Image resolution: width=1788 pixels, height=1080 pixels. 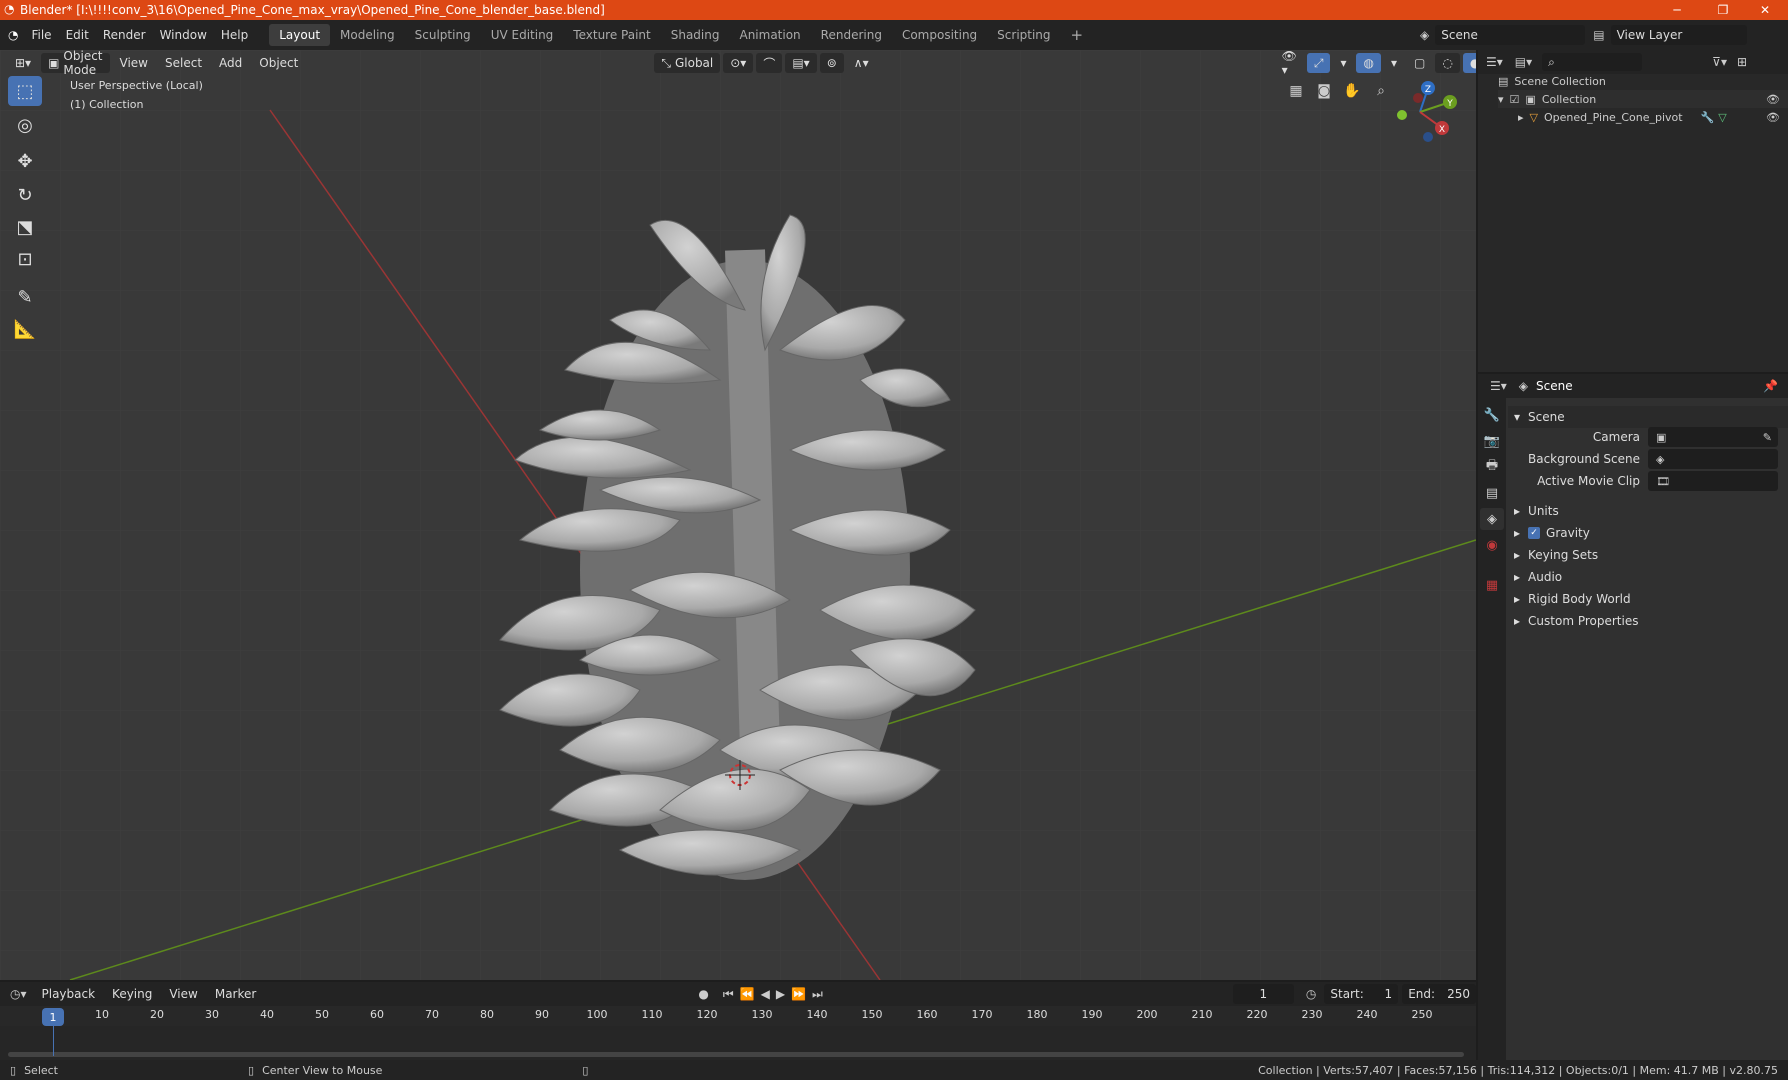 I want to click on marker-menu: Marker, so click(x=235, y=994).